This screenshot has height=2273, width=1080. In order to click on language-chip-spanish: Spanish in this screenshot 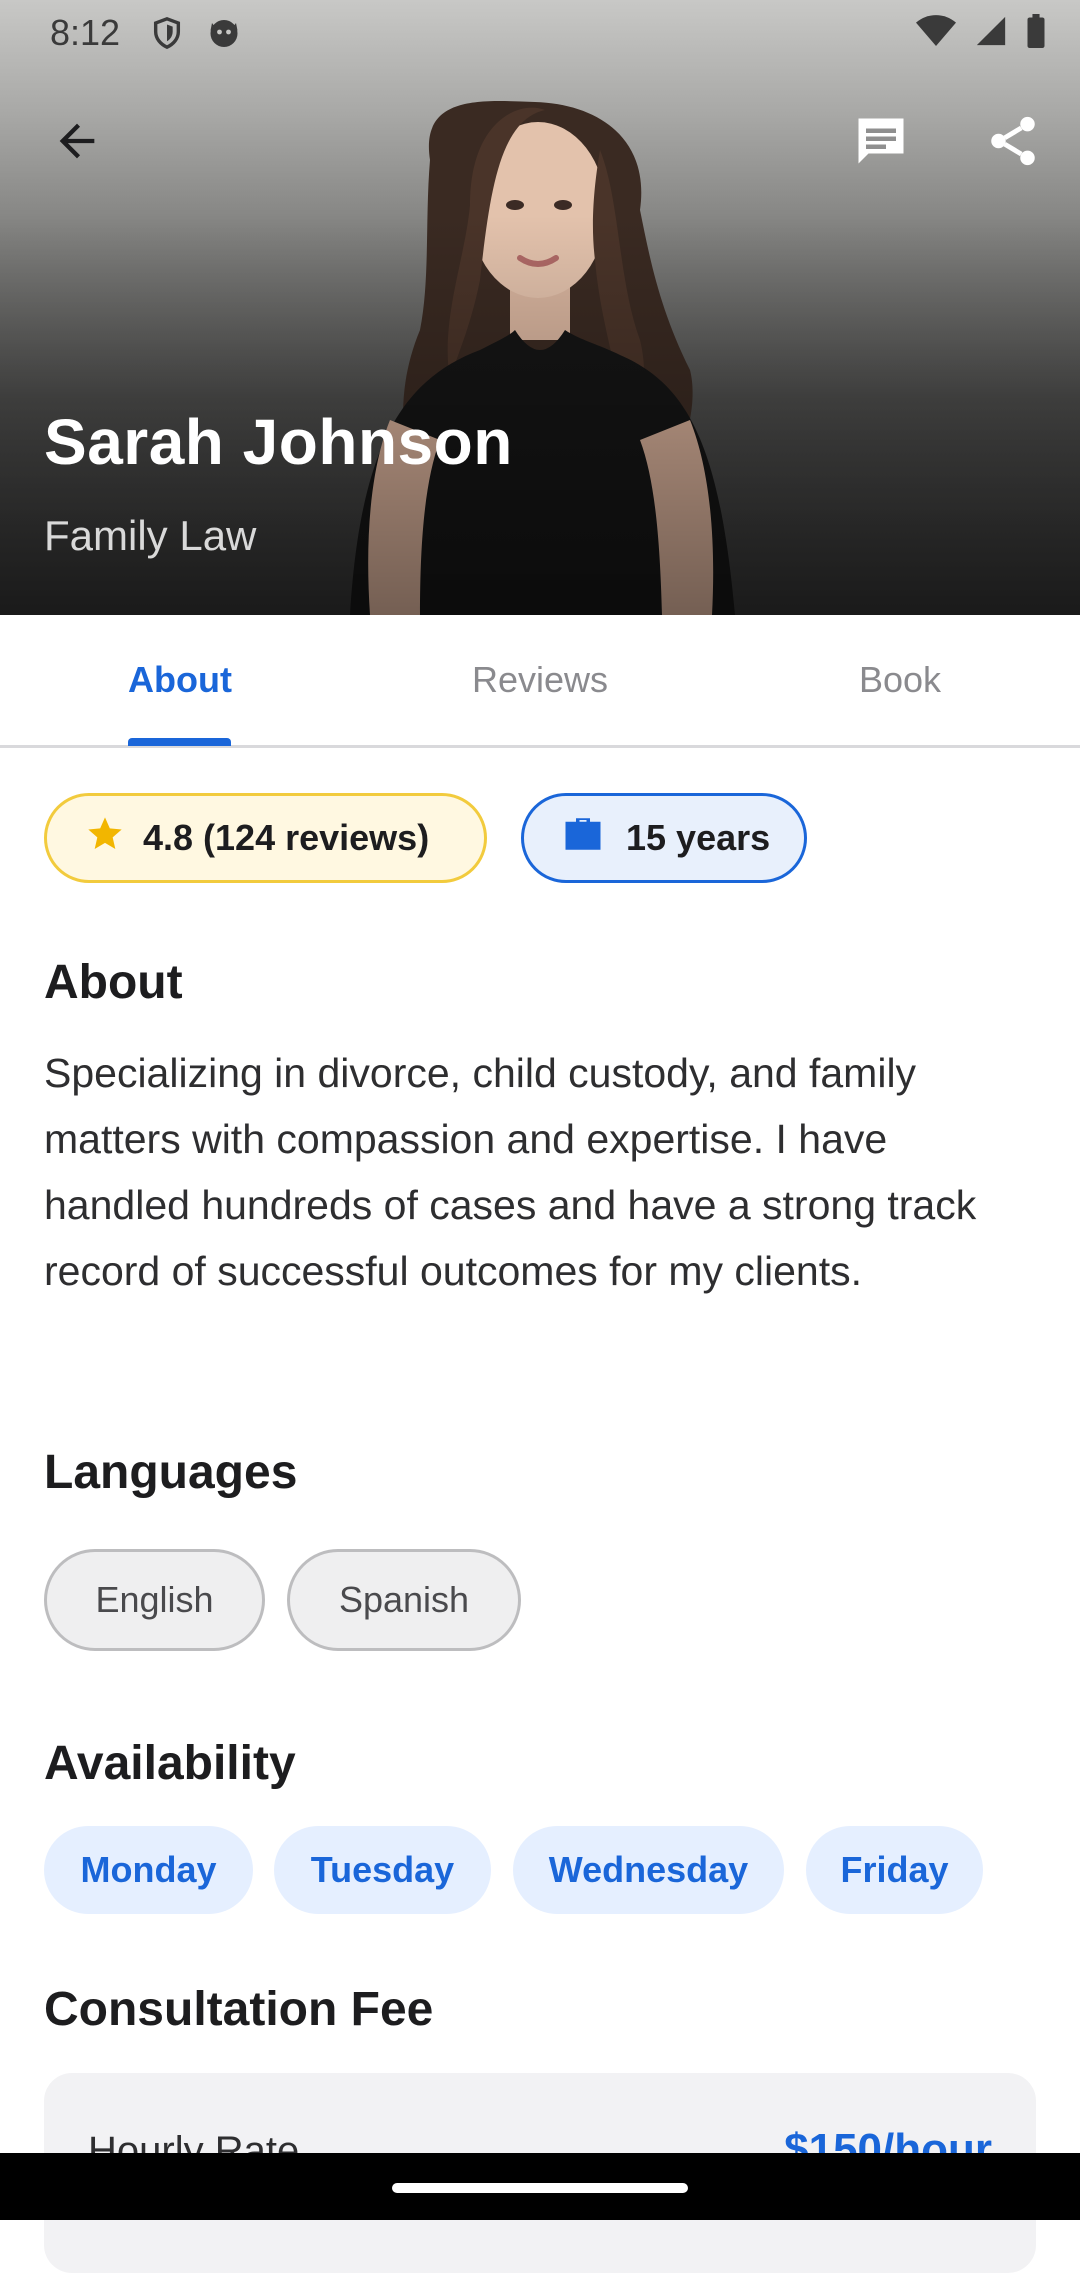, I will do `click(404, 1600)`.